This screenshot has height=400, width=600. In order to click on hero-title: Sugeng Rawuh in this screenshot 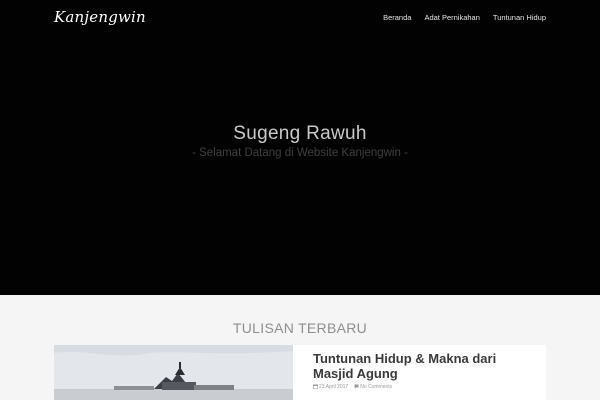, I will do `click(300, 133)`.